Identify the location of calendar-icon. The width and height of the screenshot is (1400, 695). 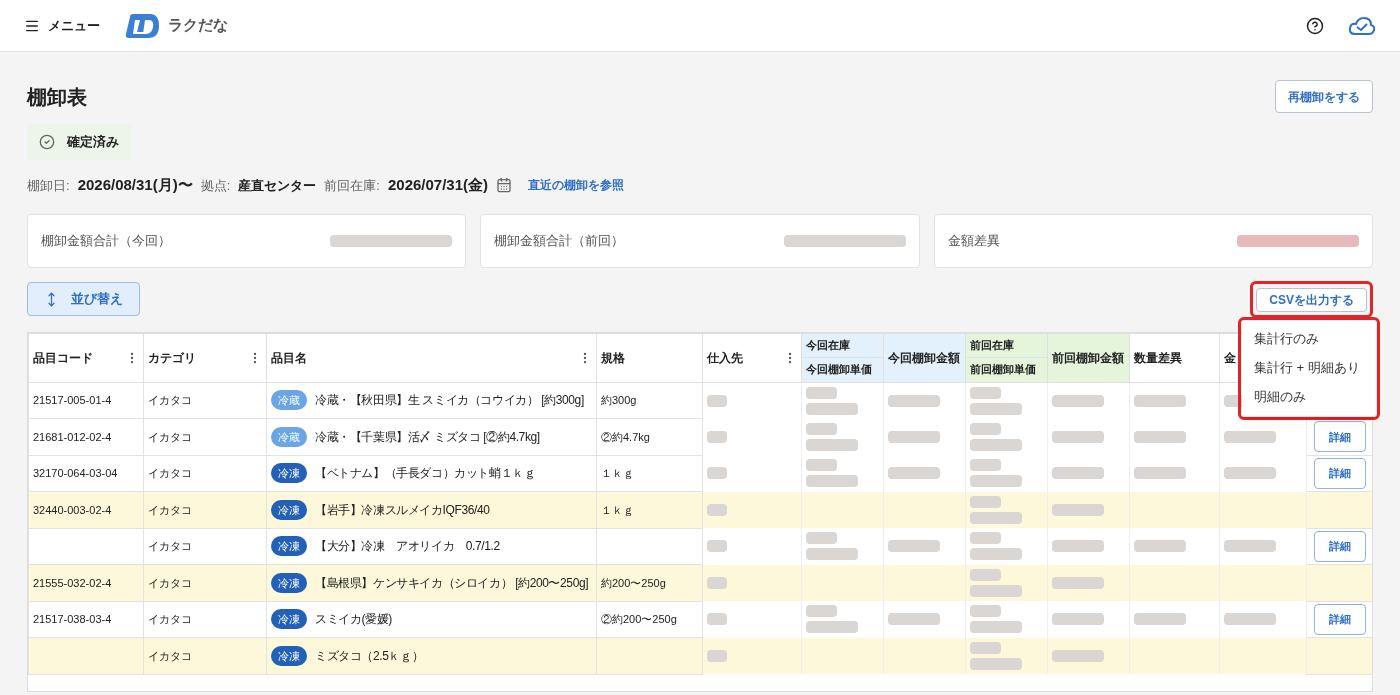
(504, 185).